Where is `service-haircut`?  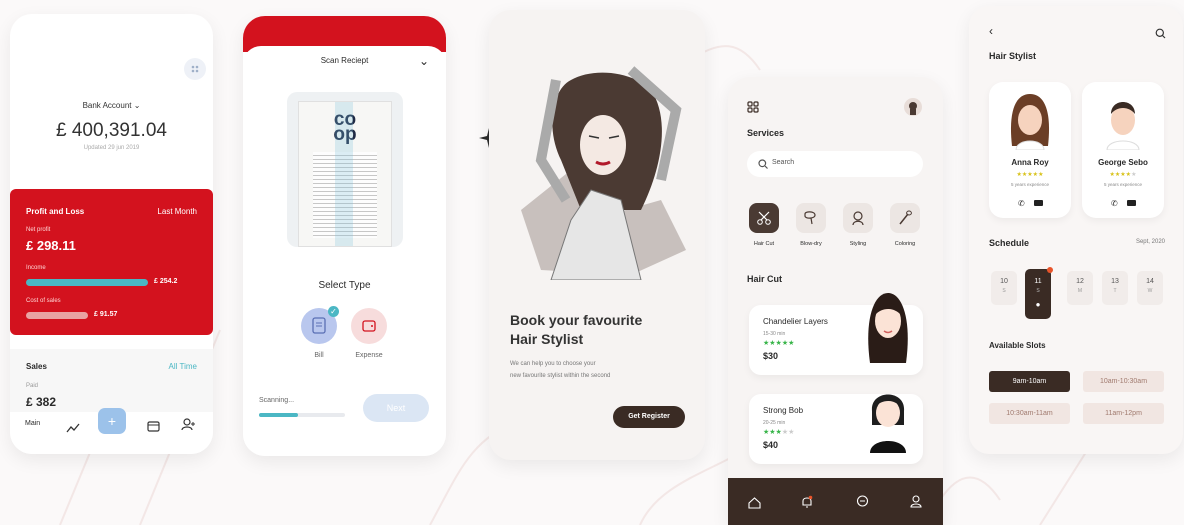 service-haircut is located at coordinates (764, 218).